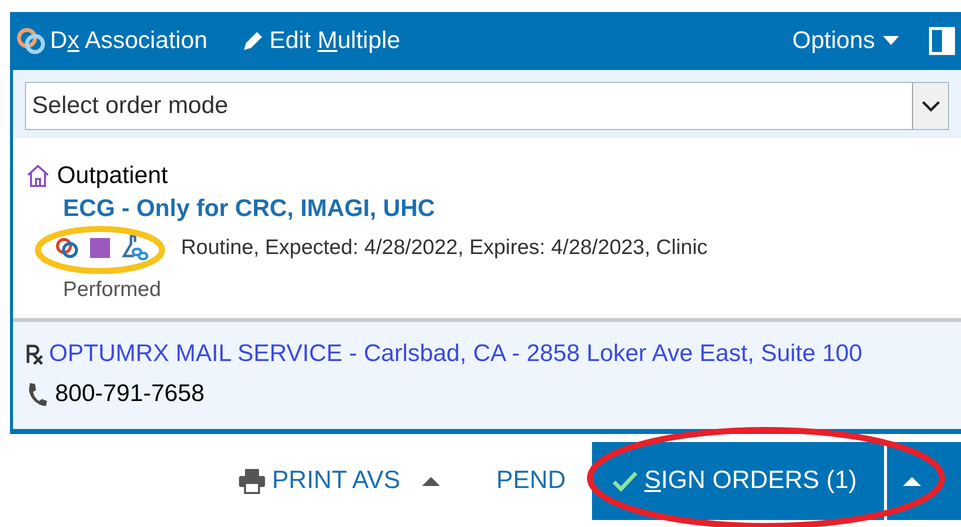 Image resolution: width=961 pixels, height=527 pixels. I want to click on house-icon, so click(38, 176).